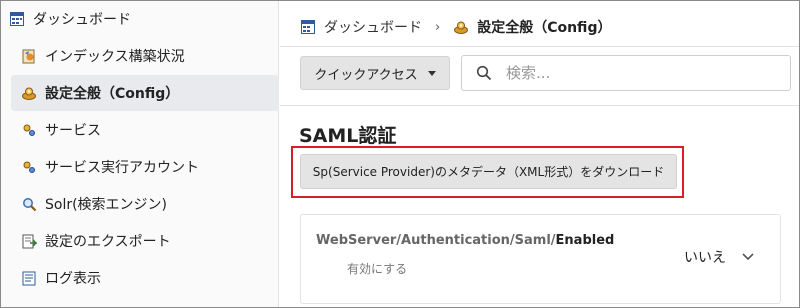  What do you see at coordinates (106, 205) in the screenshot?
I see `sidebar-item-label: Solr(検索エンジン)` at bounding box center [106, 205].